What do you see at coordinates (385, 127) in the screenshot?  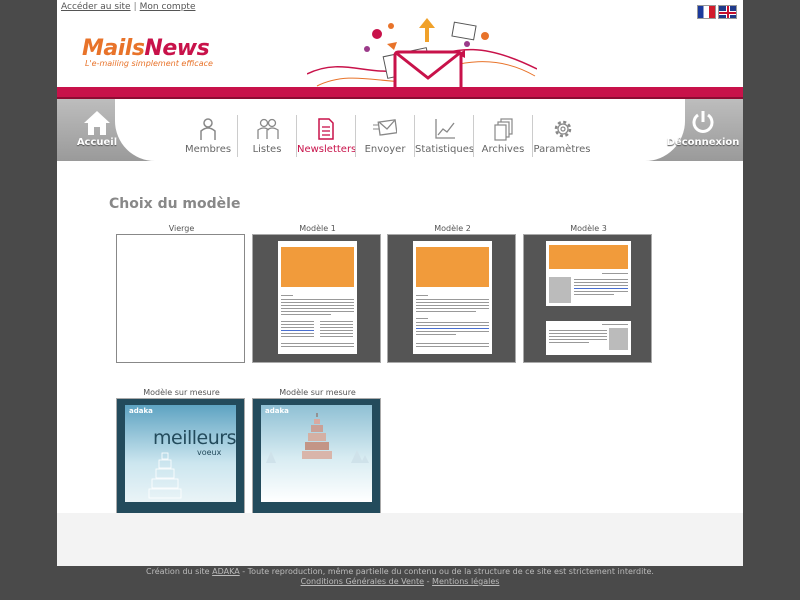 I see `envelope-icon` at bounding box center [385, 127].